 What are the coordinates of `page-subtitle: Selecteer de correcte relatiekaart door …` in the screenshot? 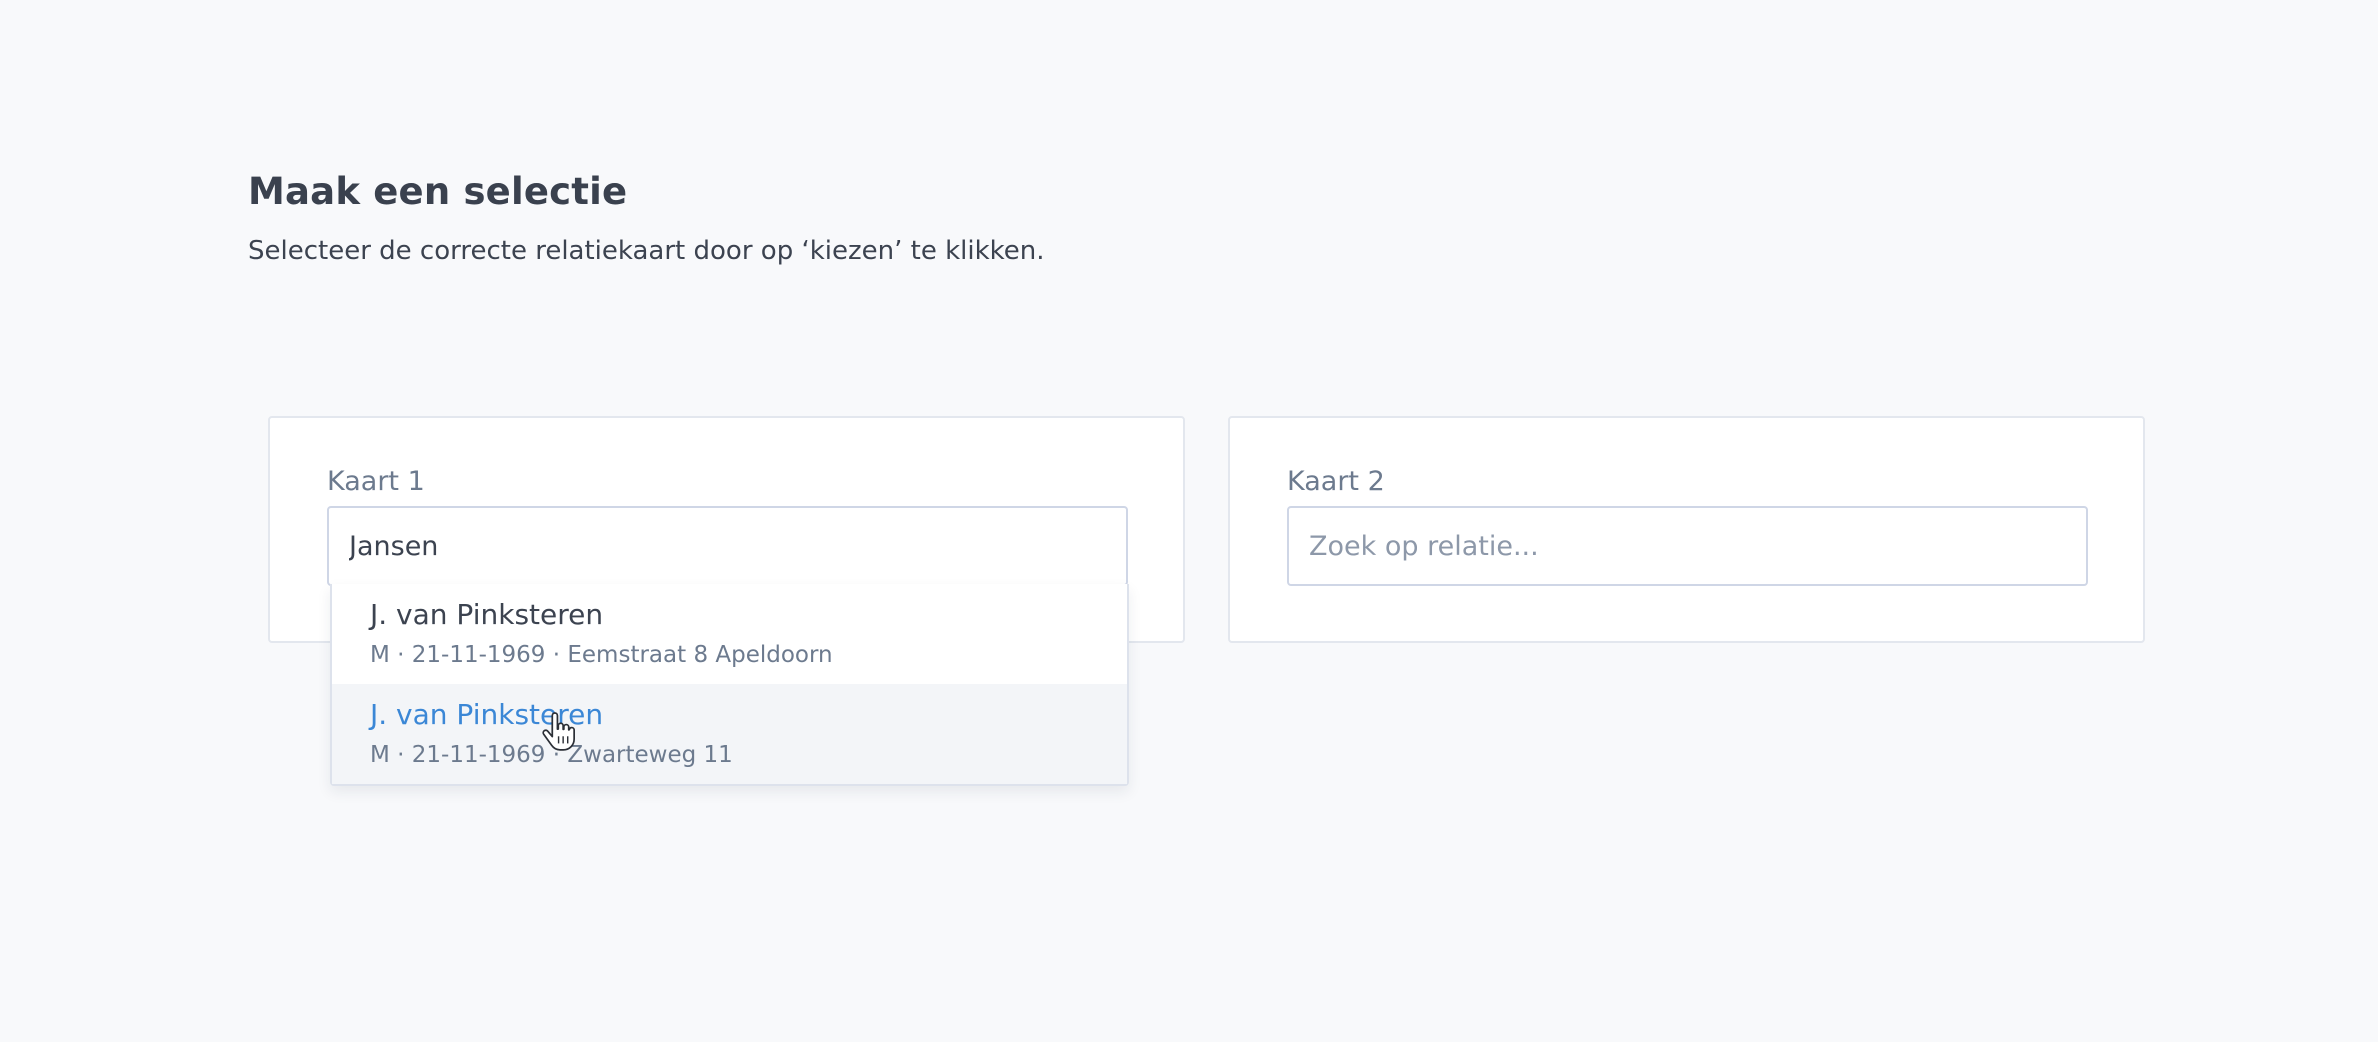 It's located at (646, 251).